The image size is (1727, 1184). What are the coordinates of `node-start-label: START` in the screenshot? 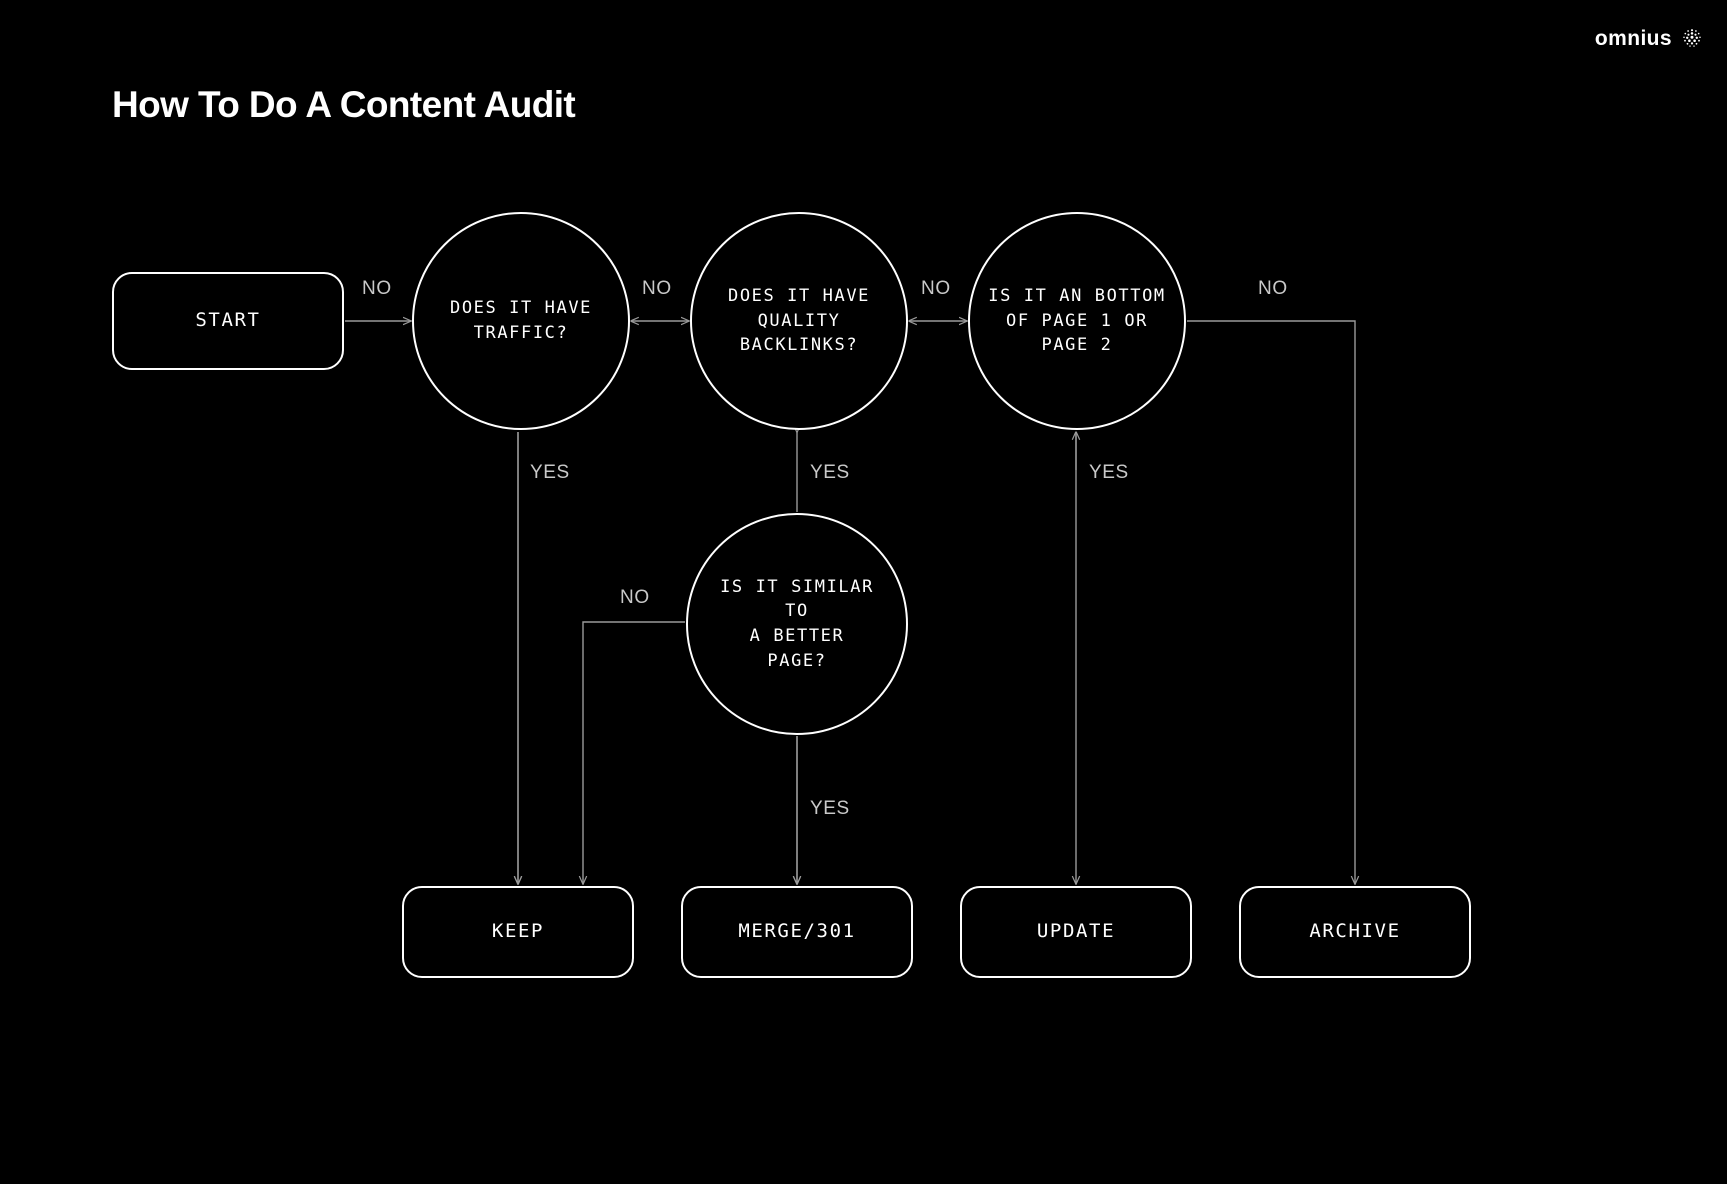 It's located at (228, 320).